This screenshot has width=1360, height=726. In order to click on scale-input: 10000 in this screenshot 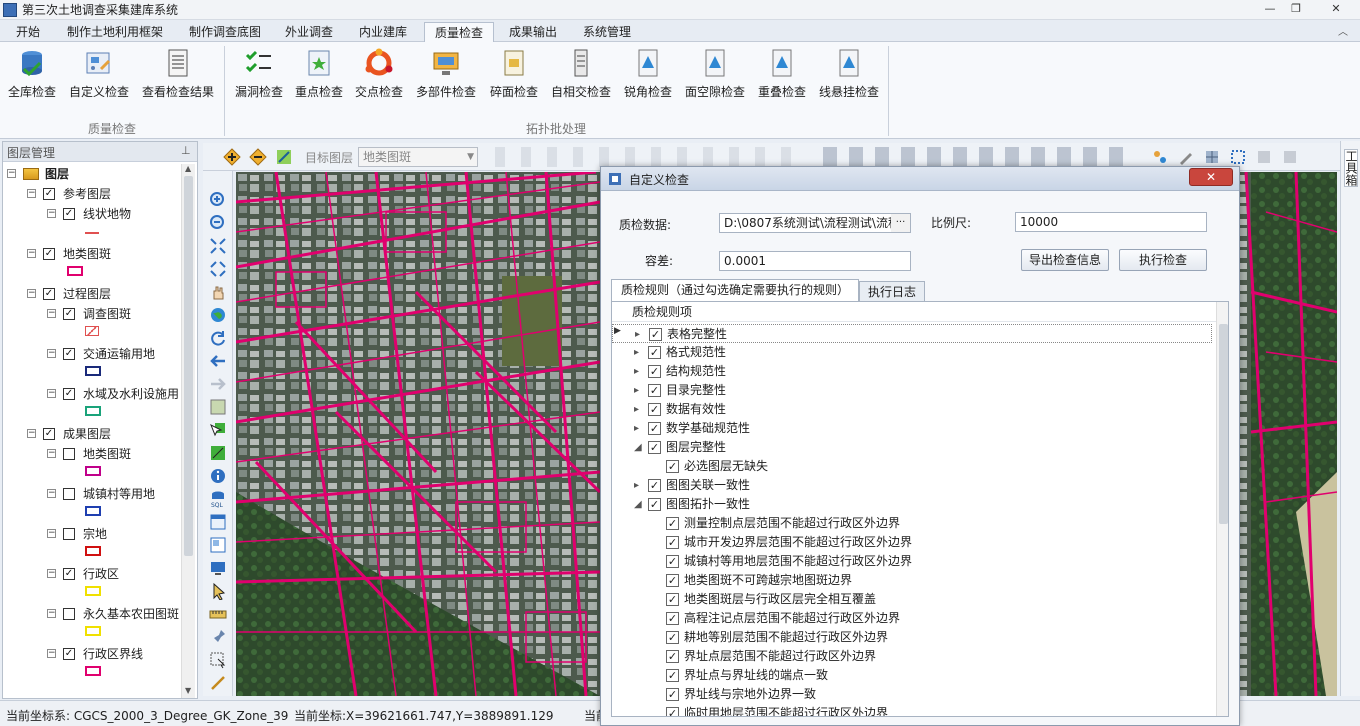, I will do `click(1111, 222)`.